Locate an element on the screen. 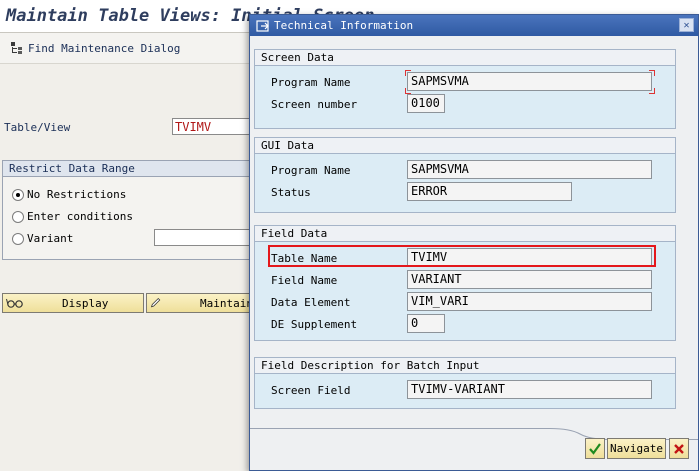  field-data-heading: Field Data is located at coordinates (465, 234).